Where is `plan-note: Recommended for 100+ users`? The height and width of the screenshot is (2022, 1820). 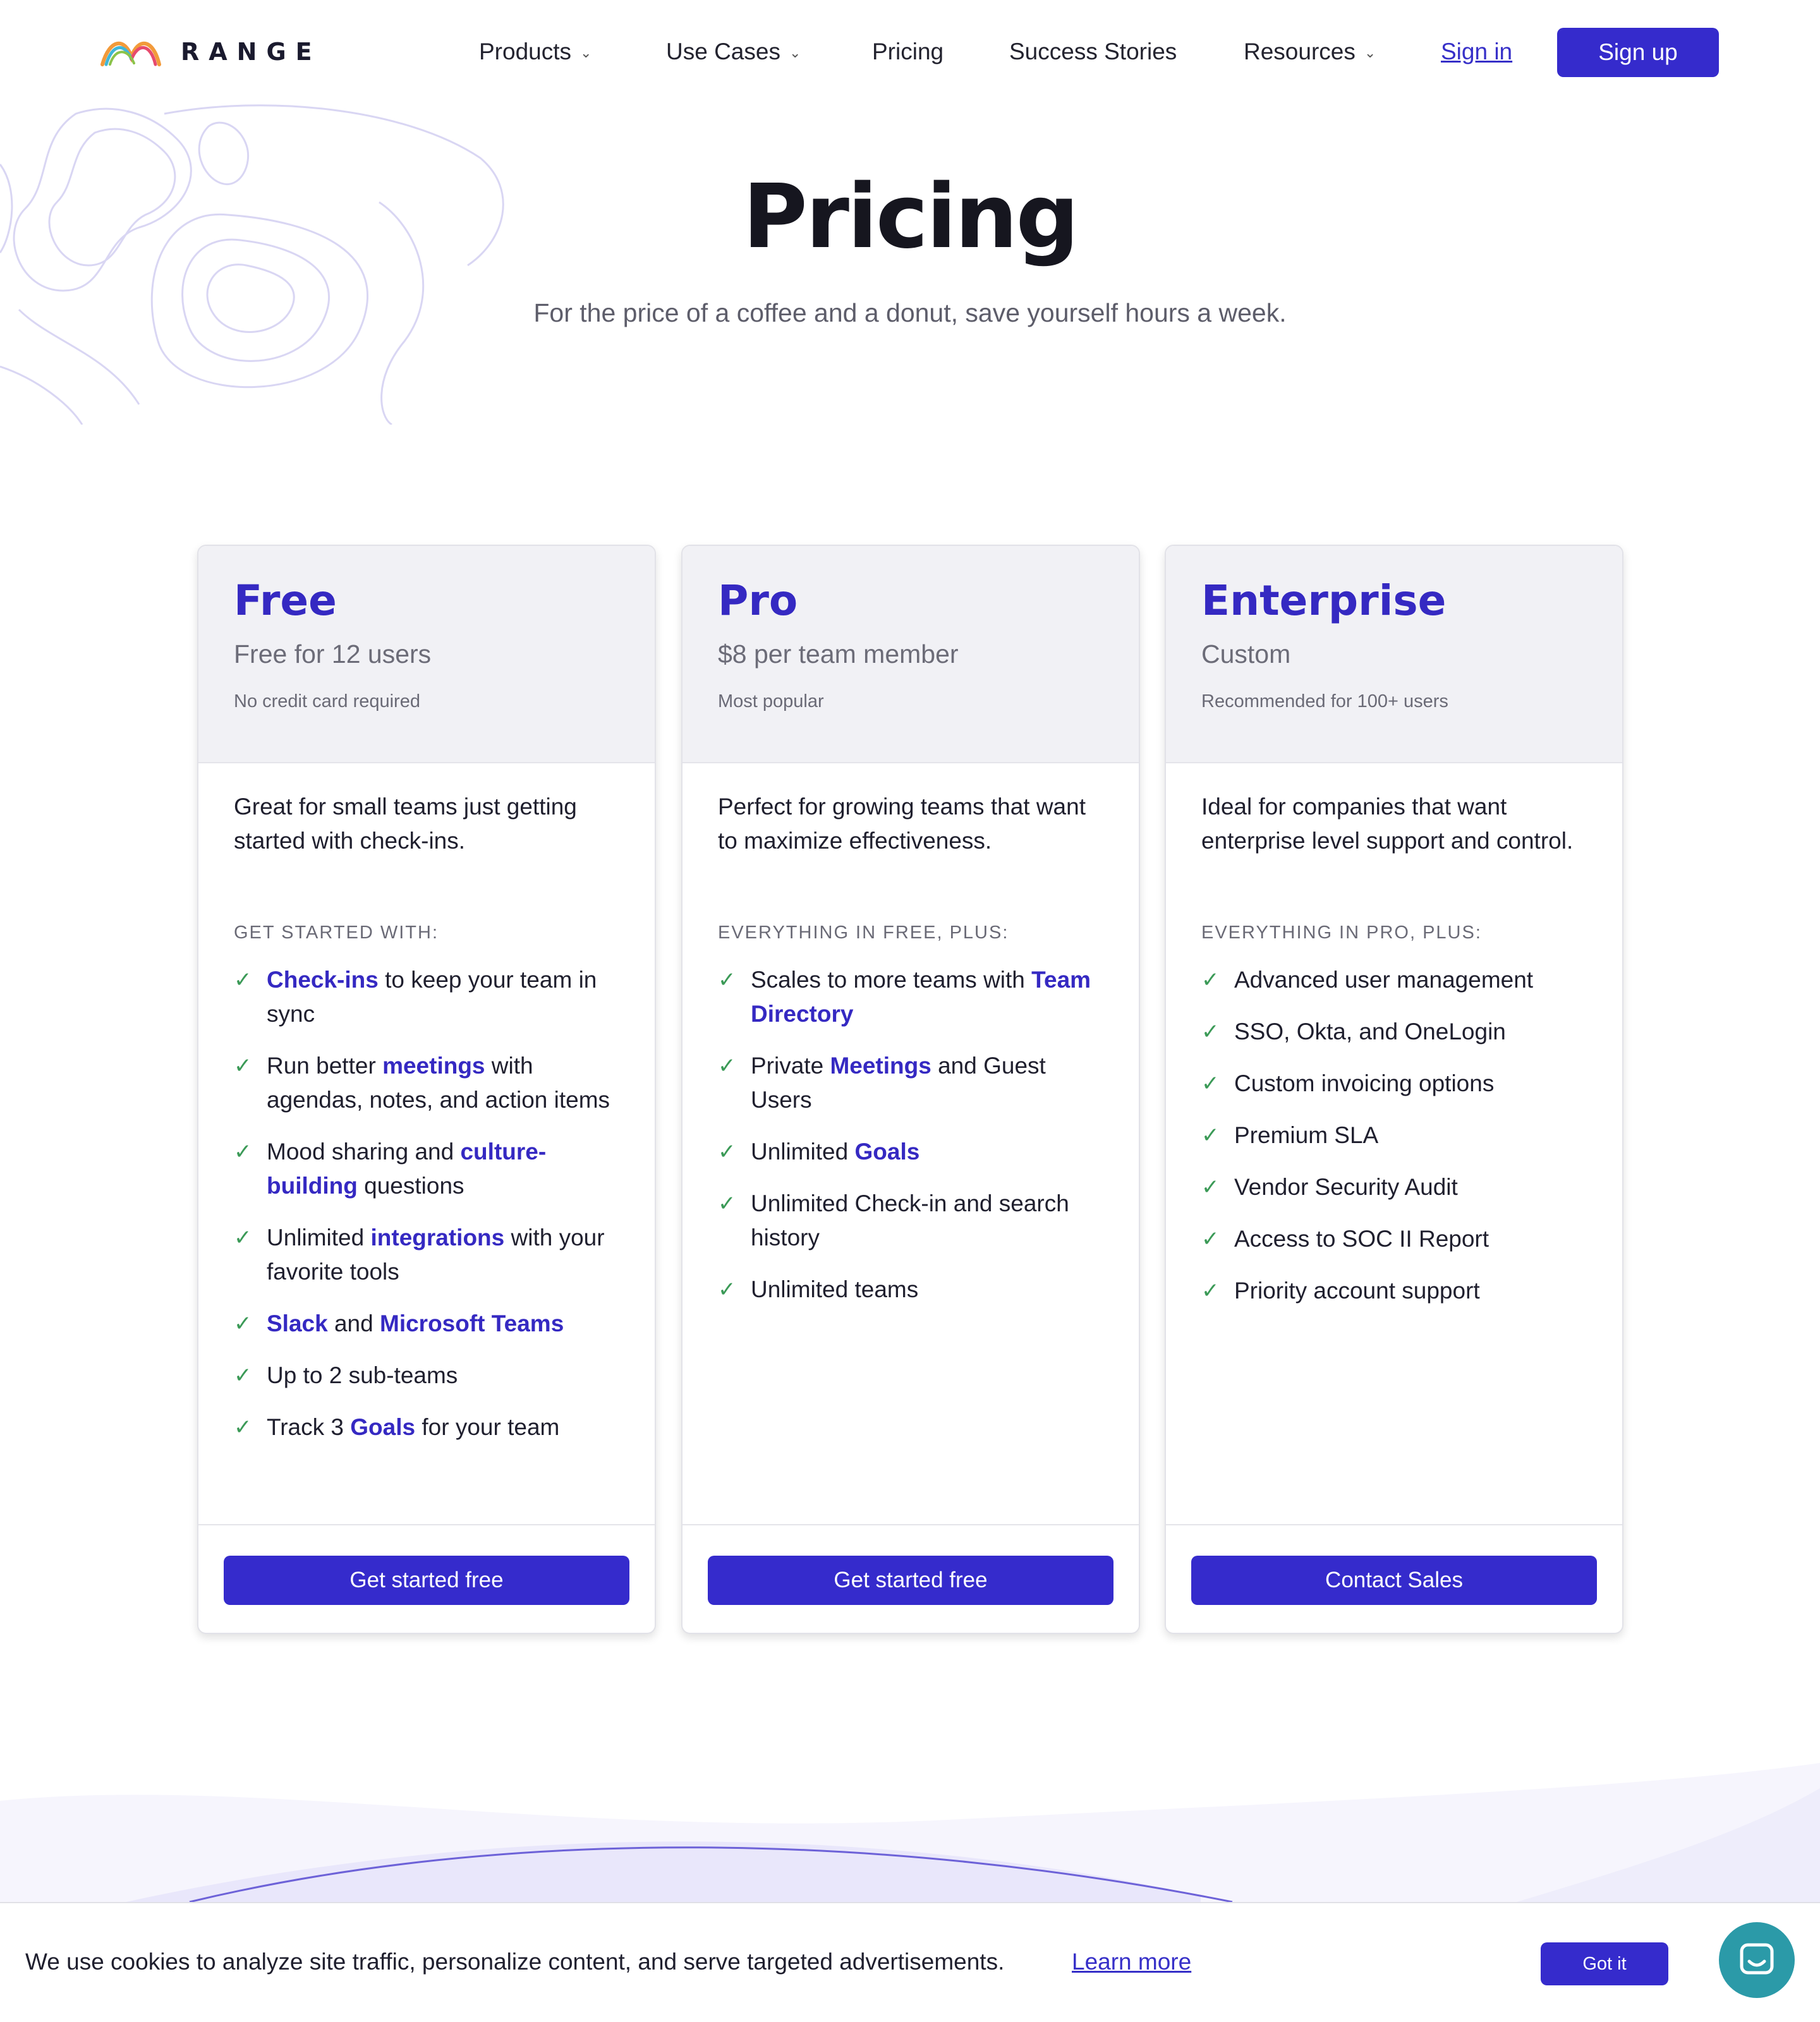
plan-note: Recommended for 100+ users is located at coordinates (1324, 701).